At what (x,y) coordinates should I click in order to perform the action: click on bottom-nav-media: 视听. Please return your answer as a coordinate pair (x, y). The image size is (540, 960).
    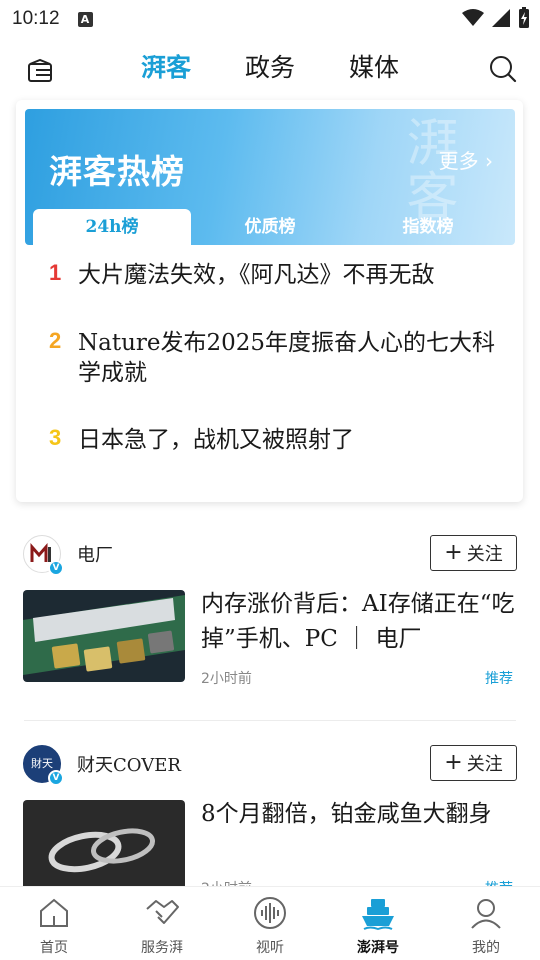
    Looking at the image, I should click on (270, 923).